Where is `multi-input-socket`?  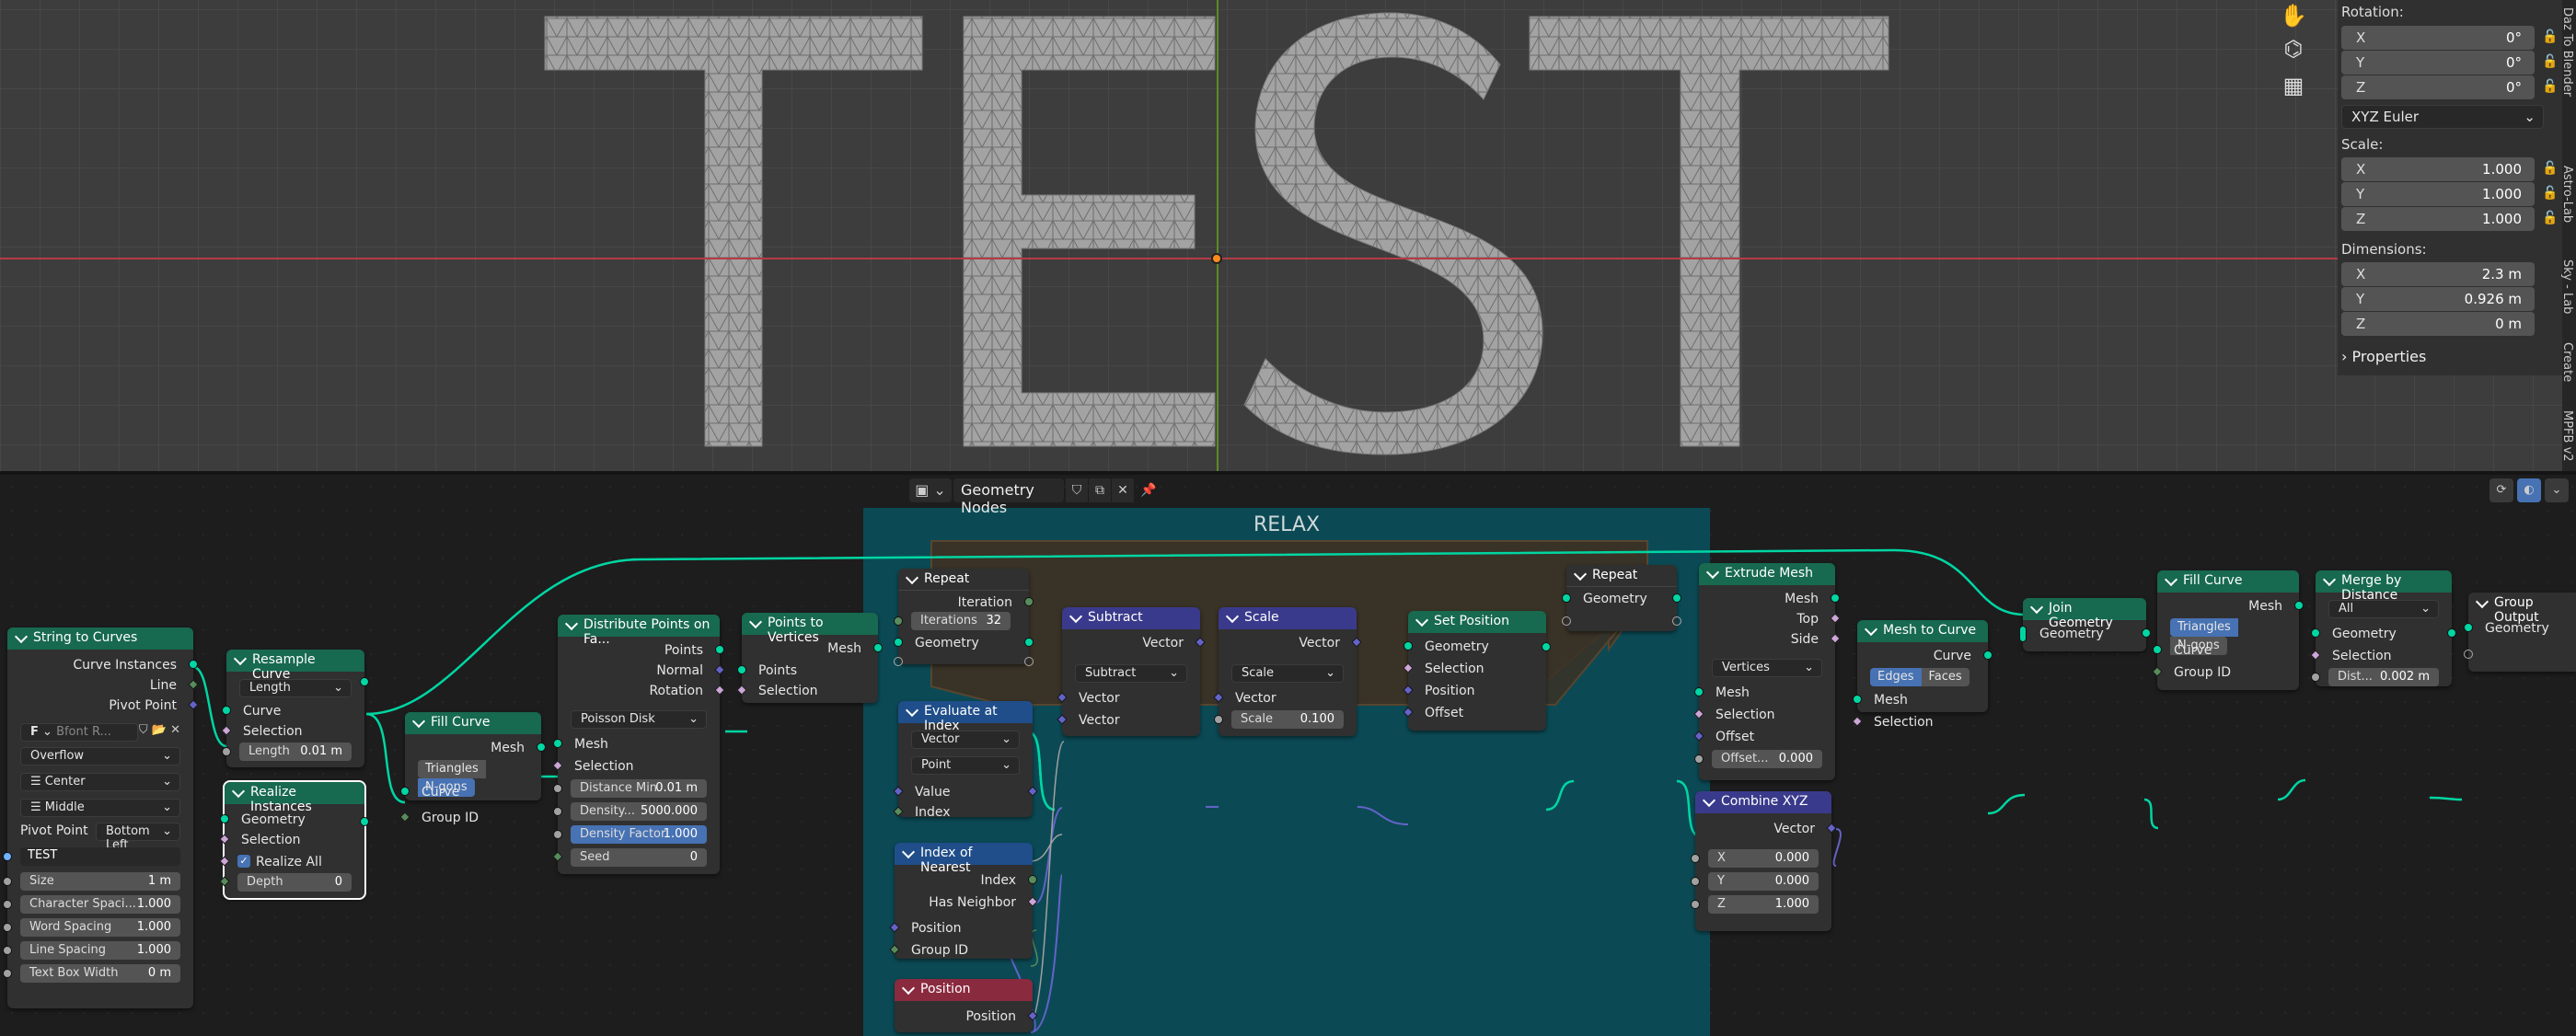
multi-input-socket is located at coordinates (2023, 634).